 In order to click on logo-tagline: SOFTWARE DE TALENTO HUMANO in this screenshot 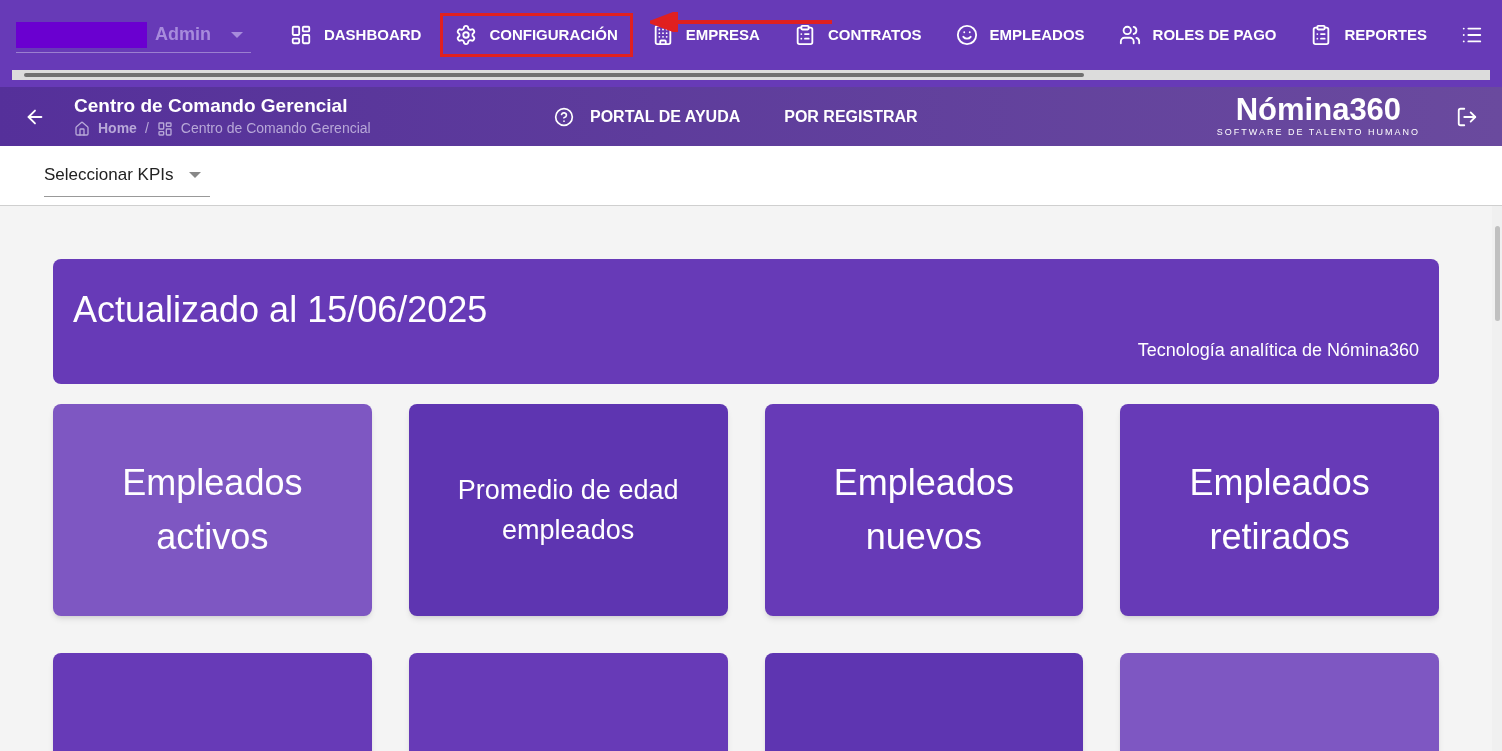, I will do `click(1318, 132)`.